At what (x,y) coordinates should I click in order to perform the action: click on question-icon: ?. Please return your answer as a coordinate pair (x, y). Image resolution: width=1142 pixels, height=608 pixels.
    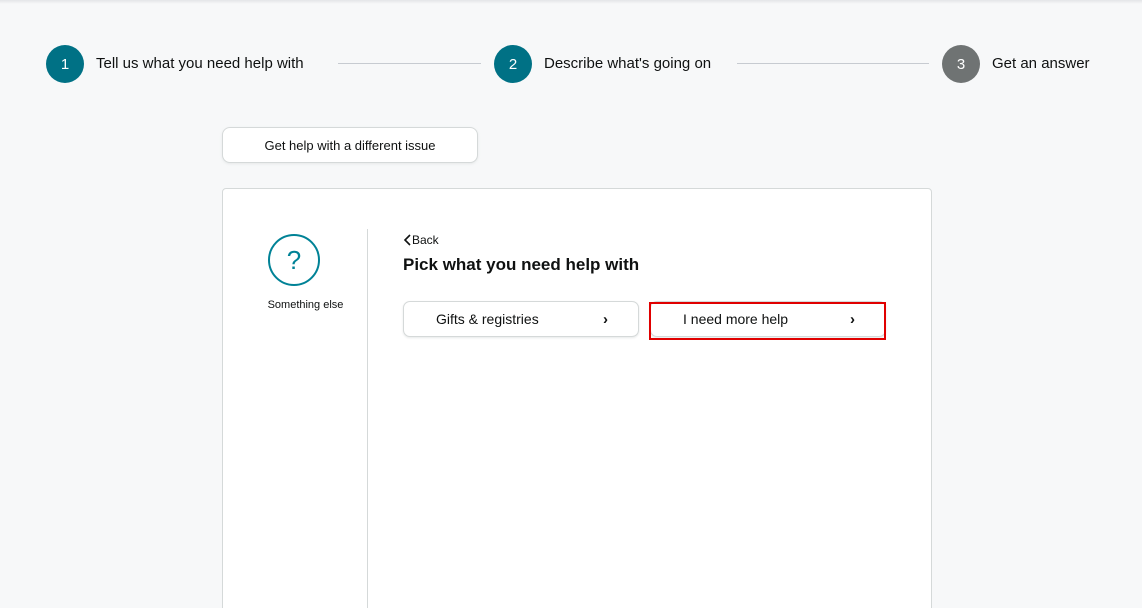
    Looking at the image, I should click on (294, 260).